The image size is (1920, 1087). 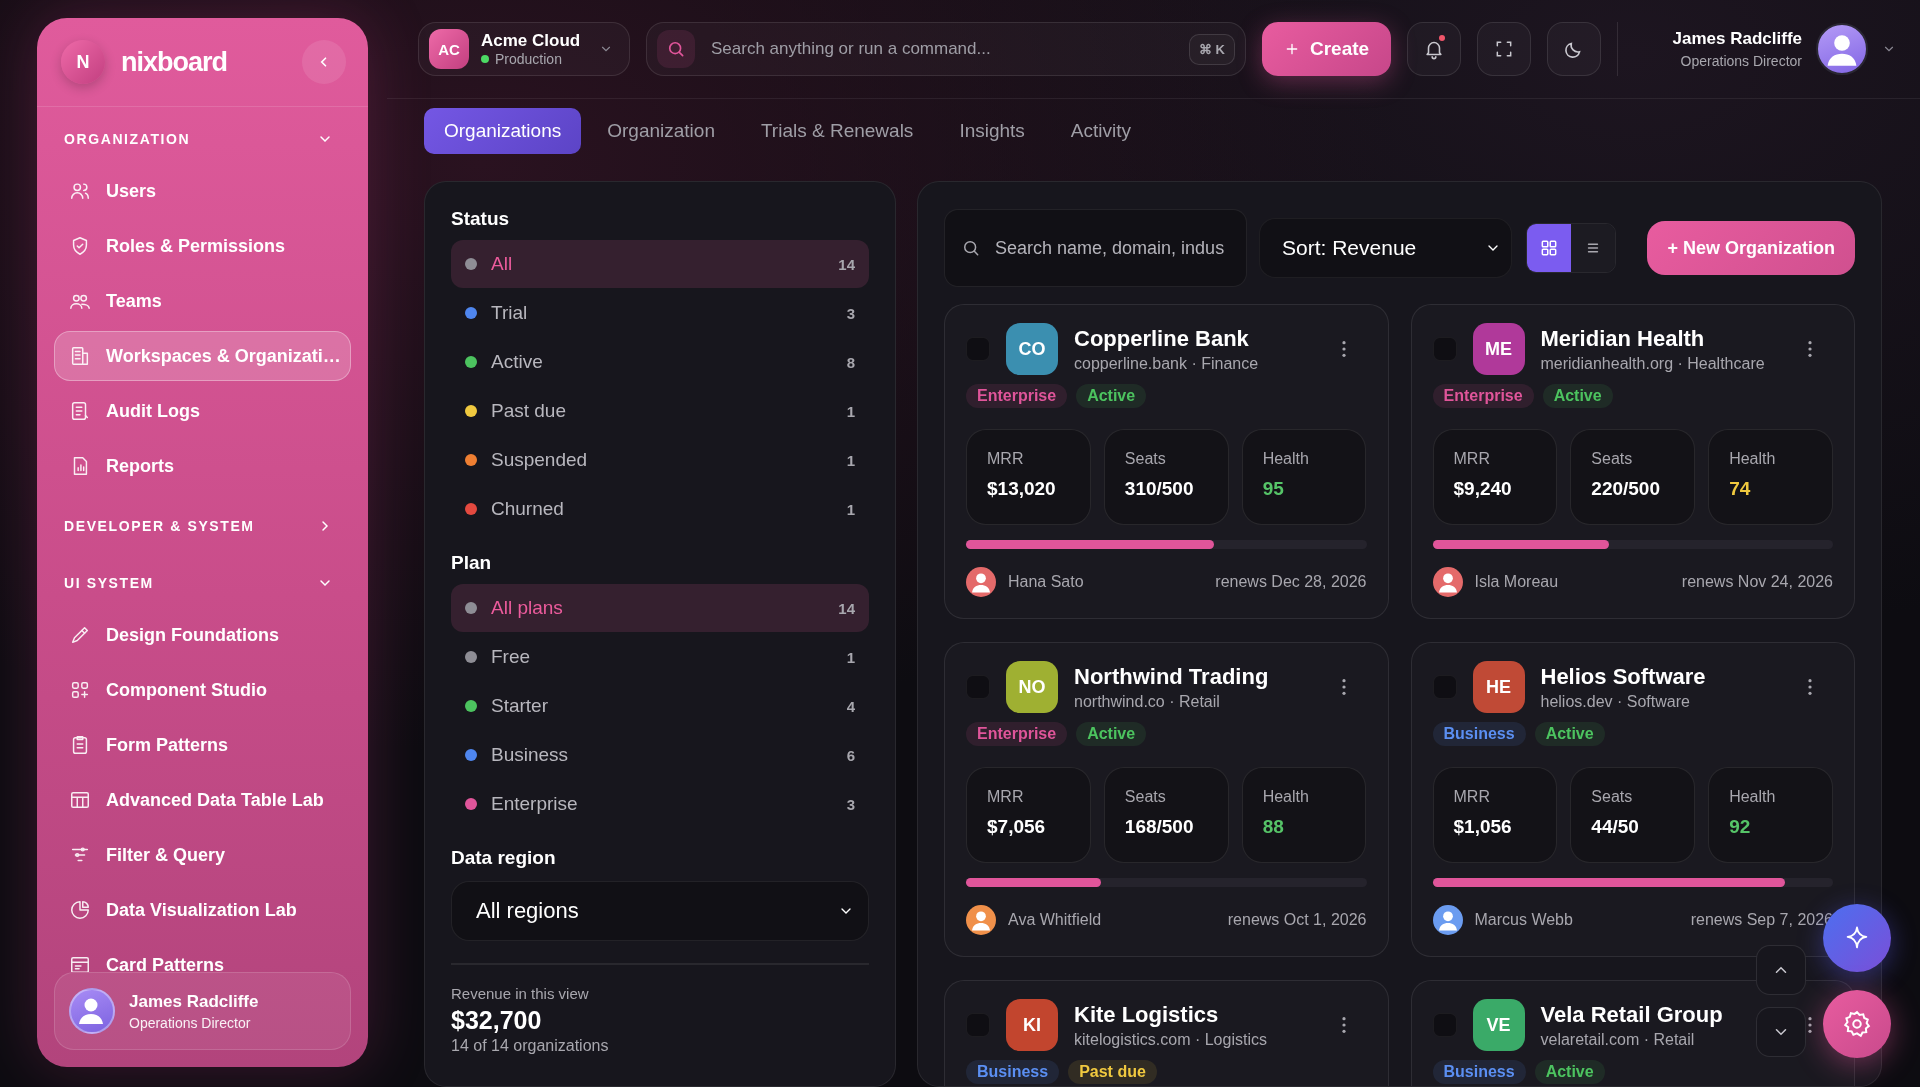 I want to click on filter-option: Churned 1, so click(x=660, y=509).